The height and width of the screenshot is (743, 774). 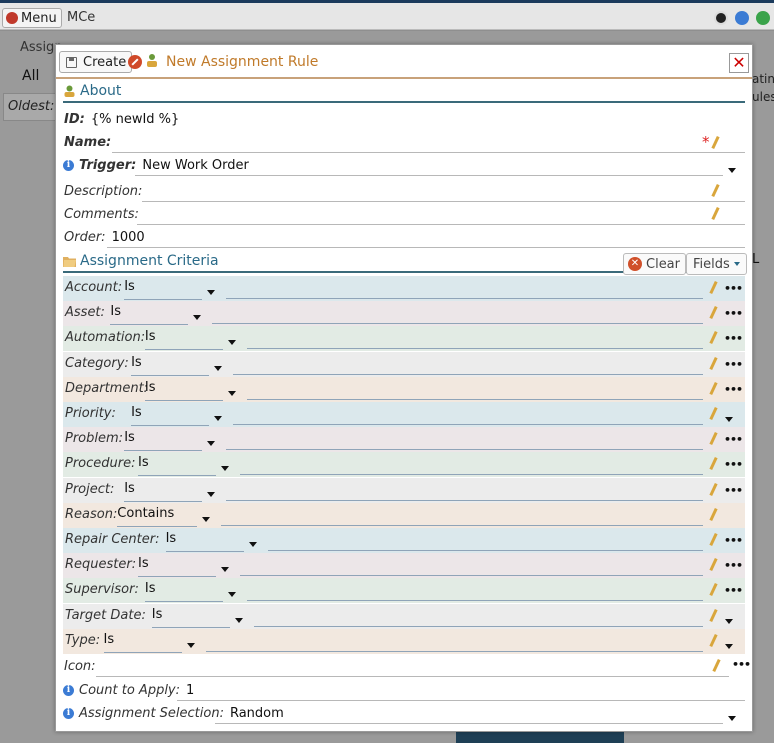 What do you see at coordinates (404, 214) in the screenshot?
I see `comments-field: Comments:` at bounding box center [404, 214].